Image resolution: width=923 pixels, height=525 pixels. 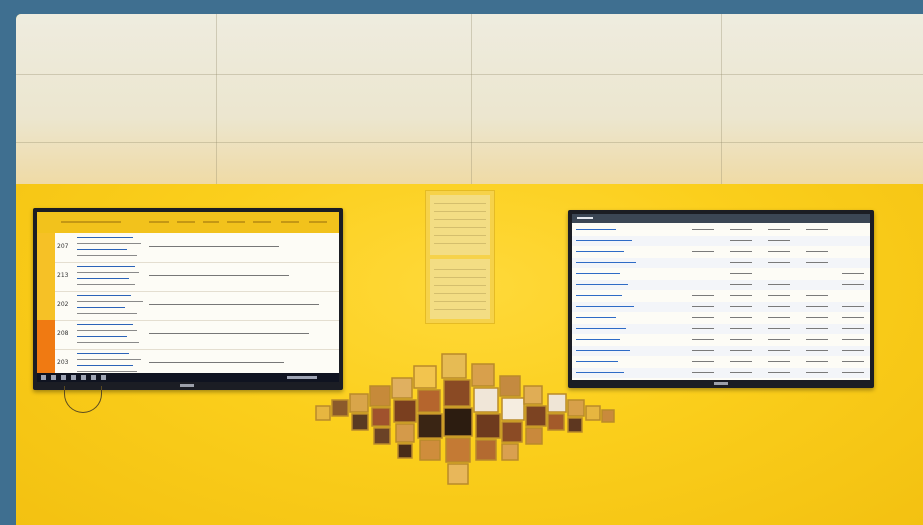 I want to click on mirror-mosaic-decoration, so click(x=465, y=419).